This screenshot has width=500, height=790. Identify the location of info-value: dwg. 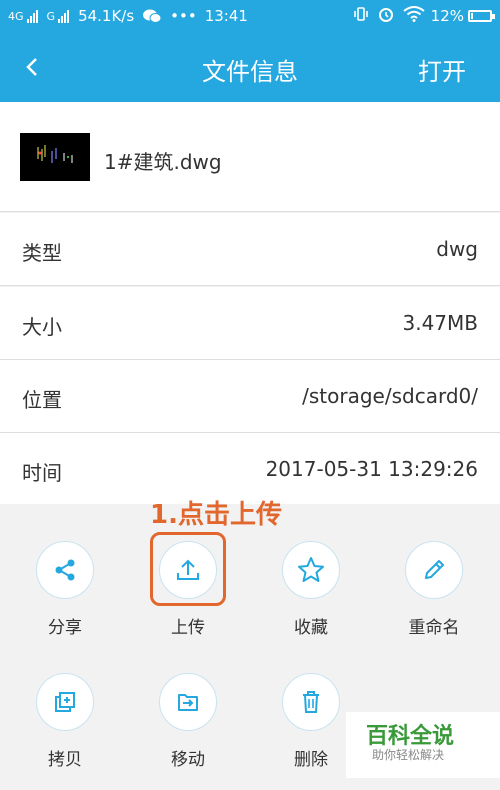
(457, 249).